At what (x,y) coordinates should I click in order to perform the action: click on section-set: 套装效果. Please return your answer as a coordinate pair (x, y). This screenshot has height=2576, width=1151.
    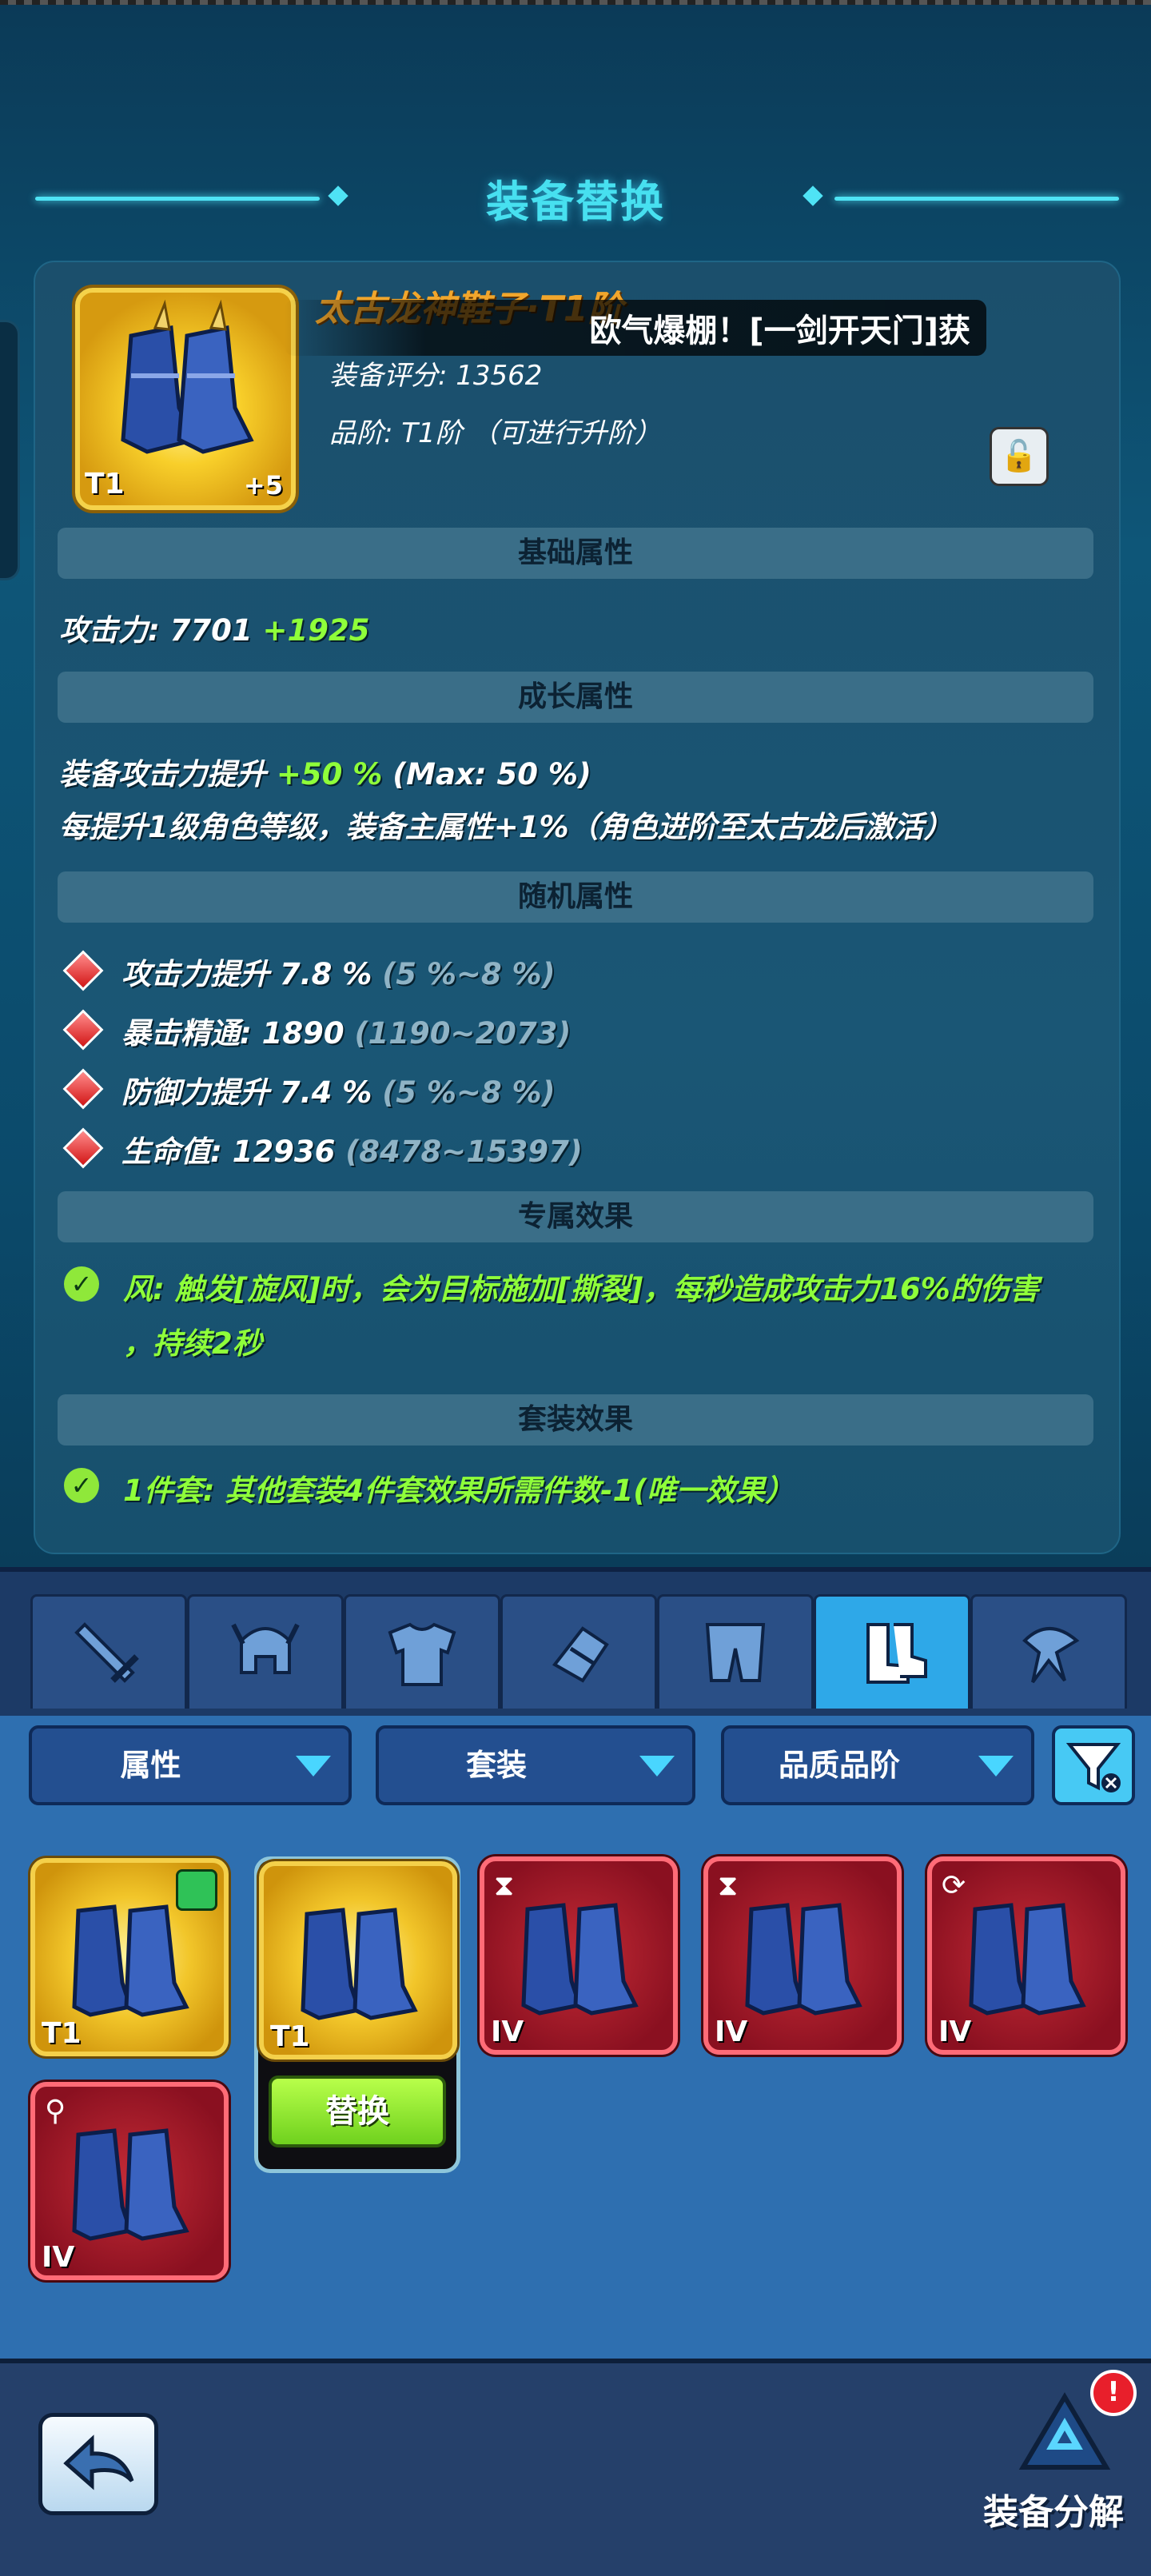
    Looking at the image, I should click on (575, 1420).